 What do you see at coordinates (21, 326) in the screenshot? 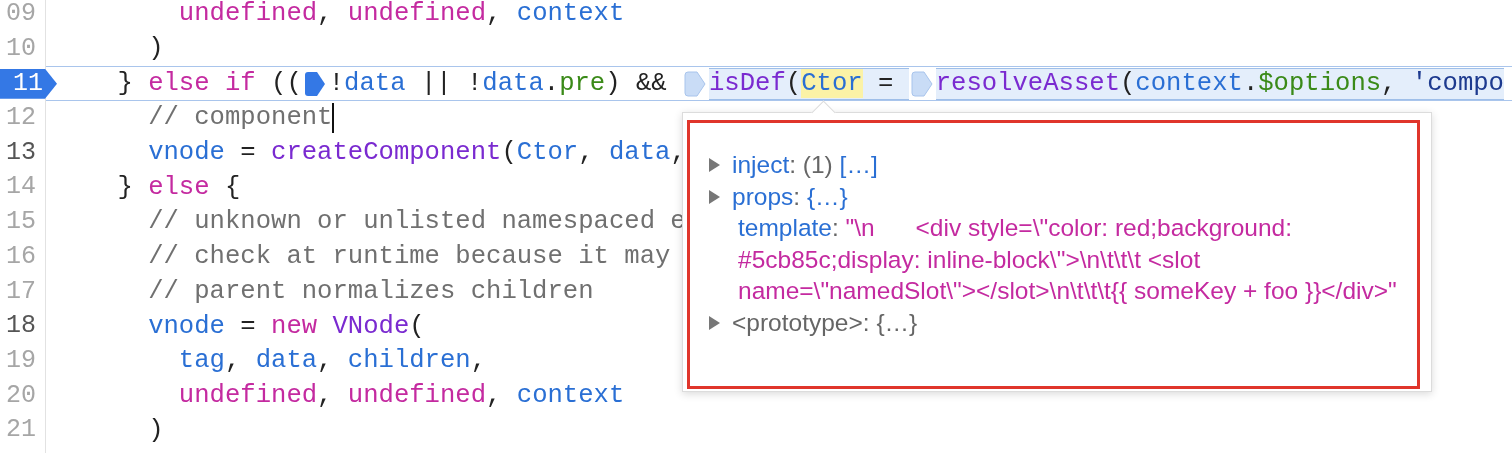
I see `line-number: 18` at bounding box center [21, 326].